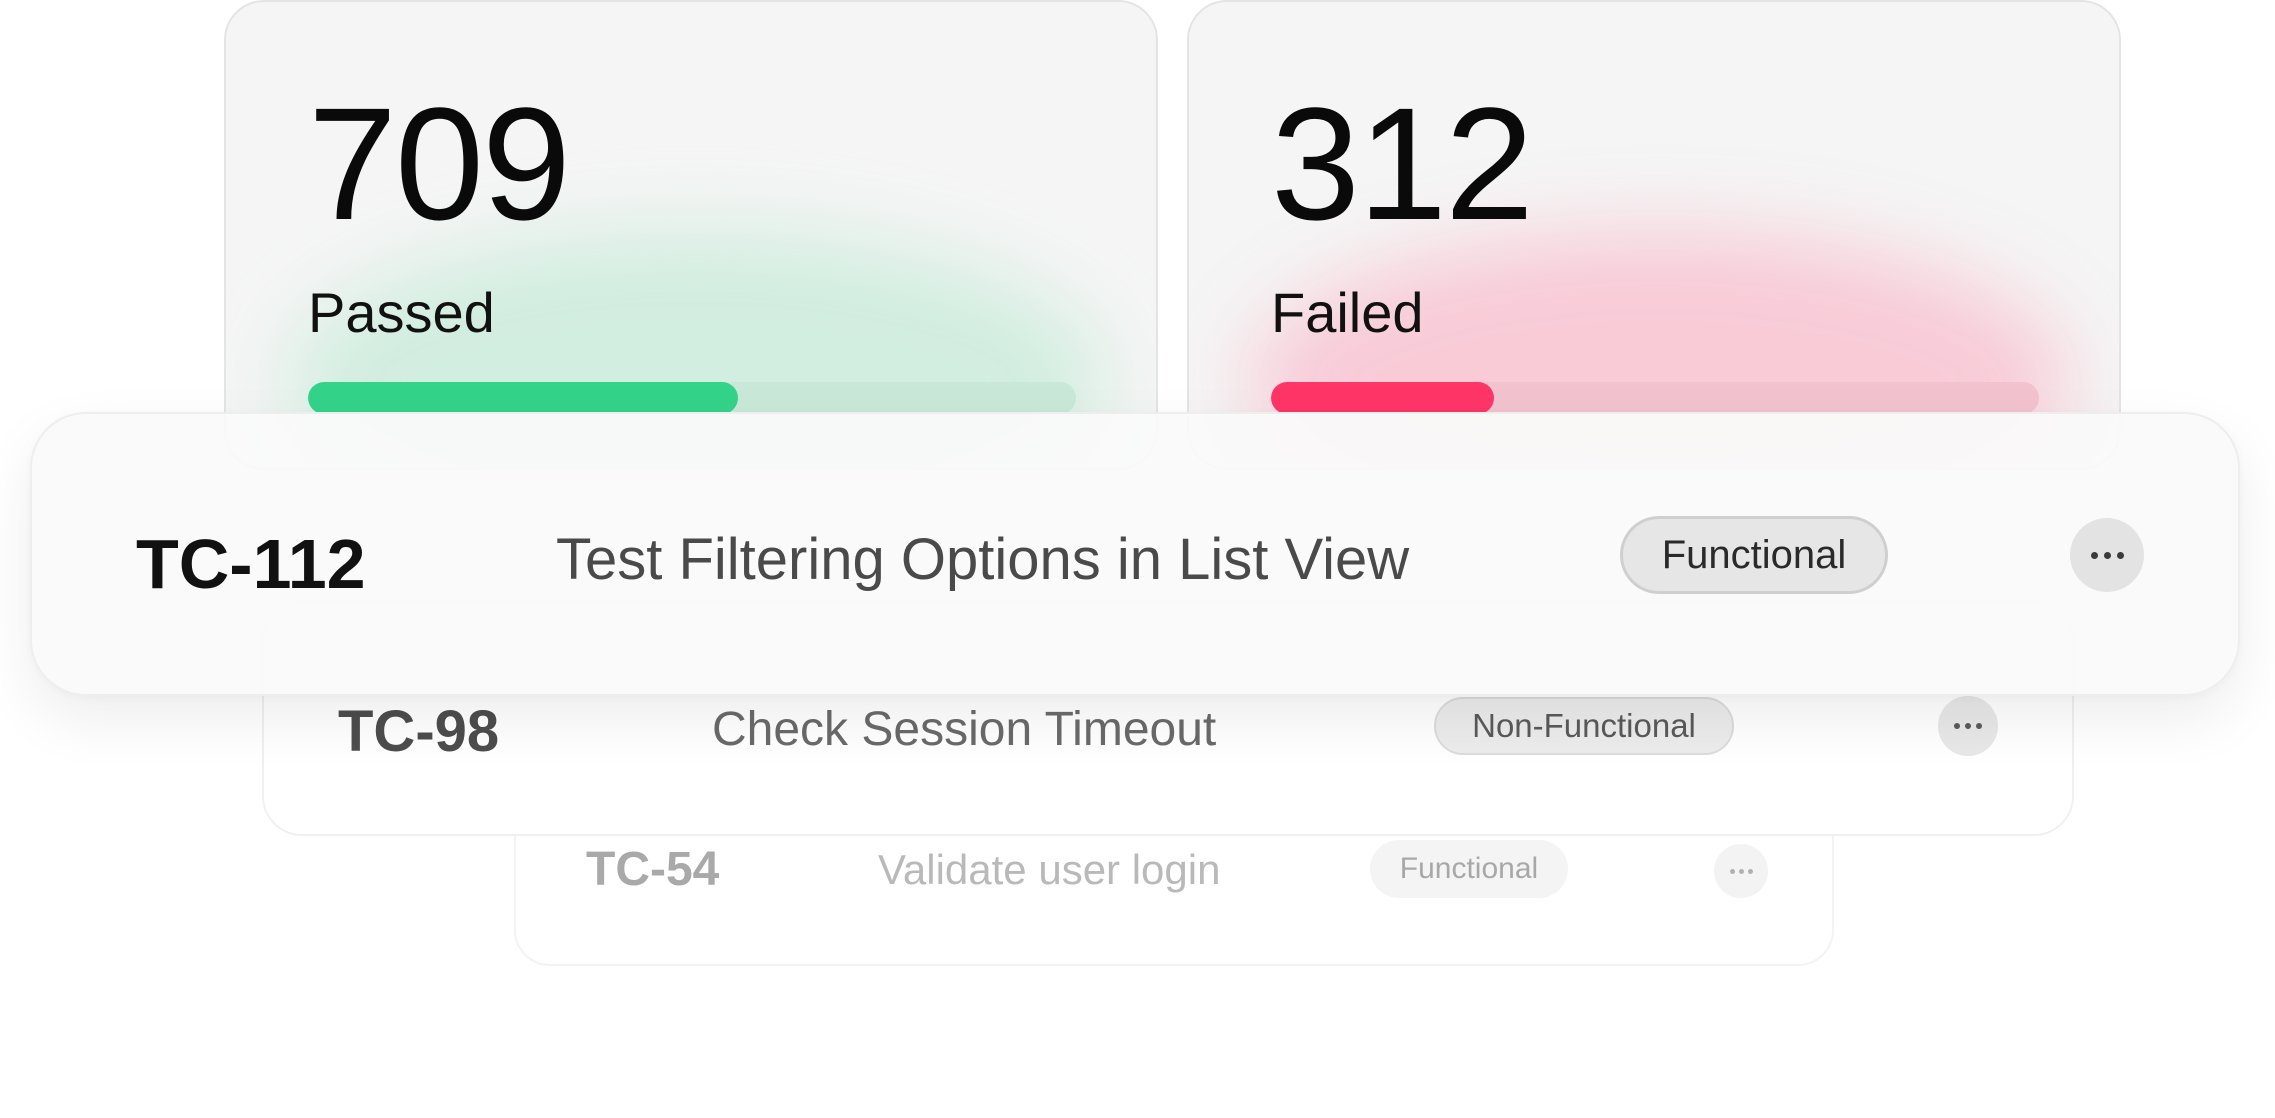  What do you see at coordinates (251, 564) in the screenshot?
I see `test-case-id: TC-112` at bounding box center [251, 564].